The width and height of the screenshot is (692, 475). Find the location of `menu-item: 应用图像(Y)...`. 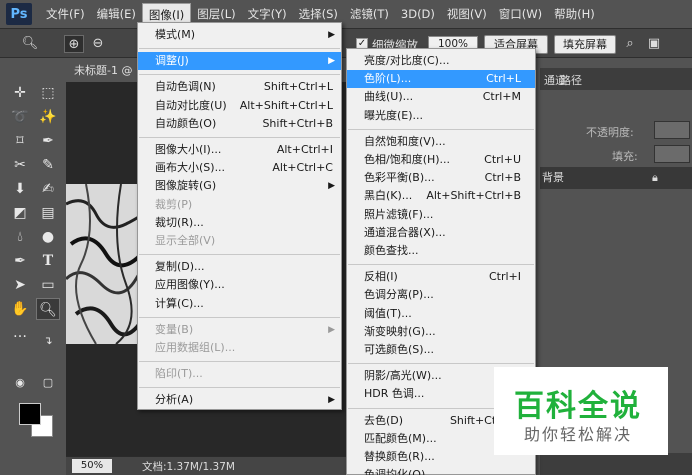

menu-item: 应用图像(Y)... is located at coordinates (239, 285).